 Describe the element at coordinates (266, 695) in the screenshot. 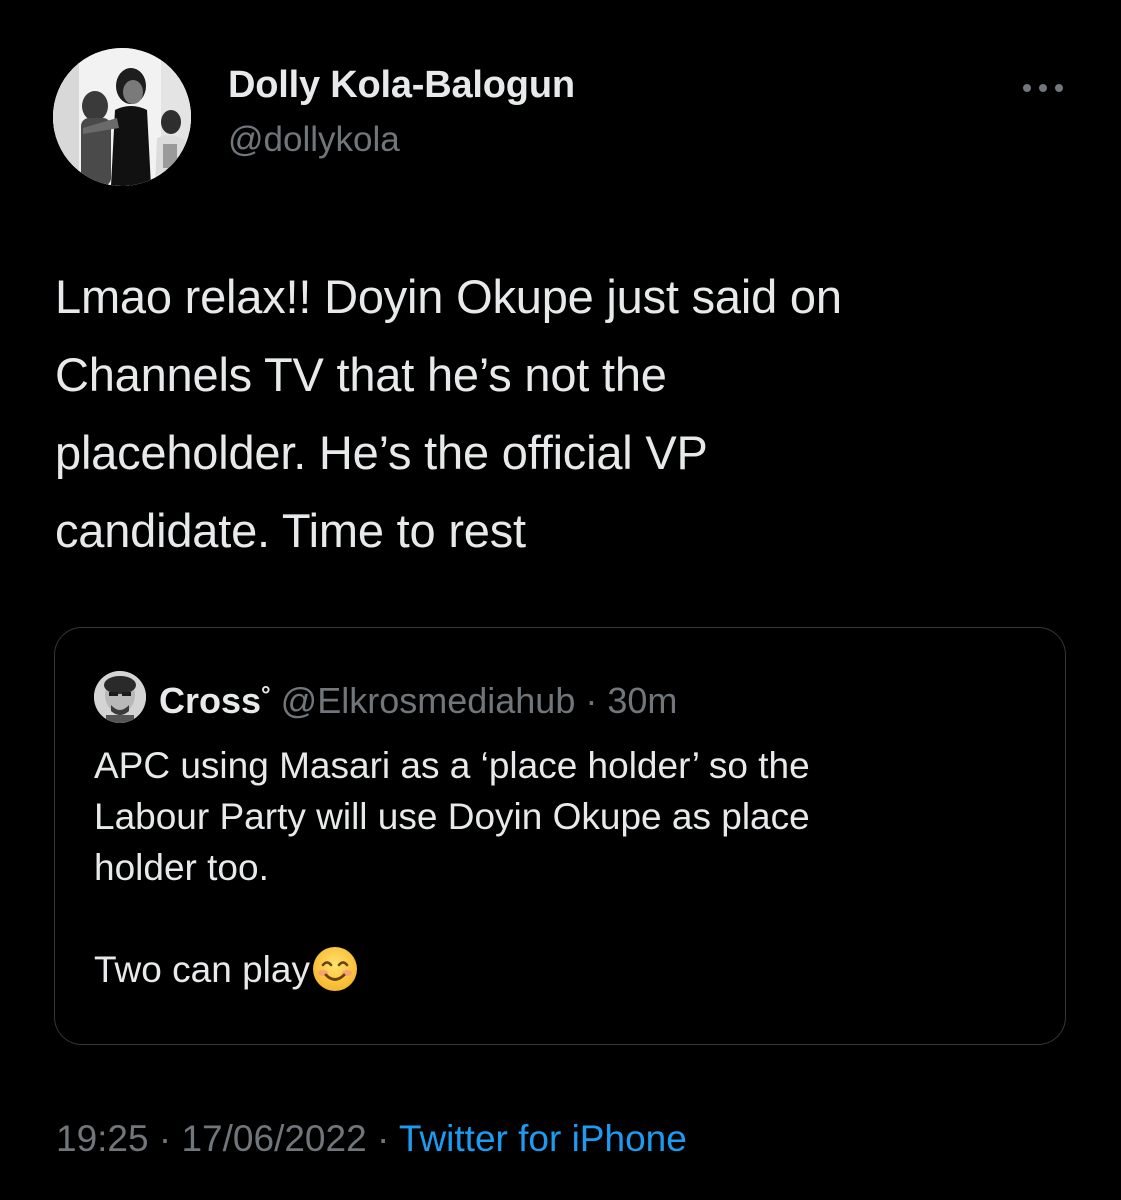

I see `quoted-user-name-suffix: °` at that location.